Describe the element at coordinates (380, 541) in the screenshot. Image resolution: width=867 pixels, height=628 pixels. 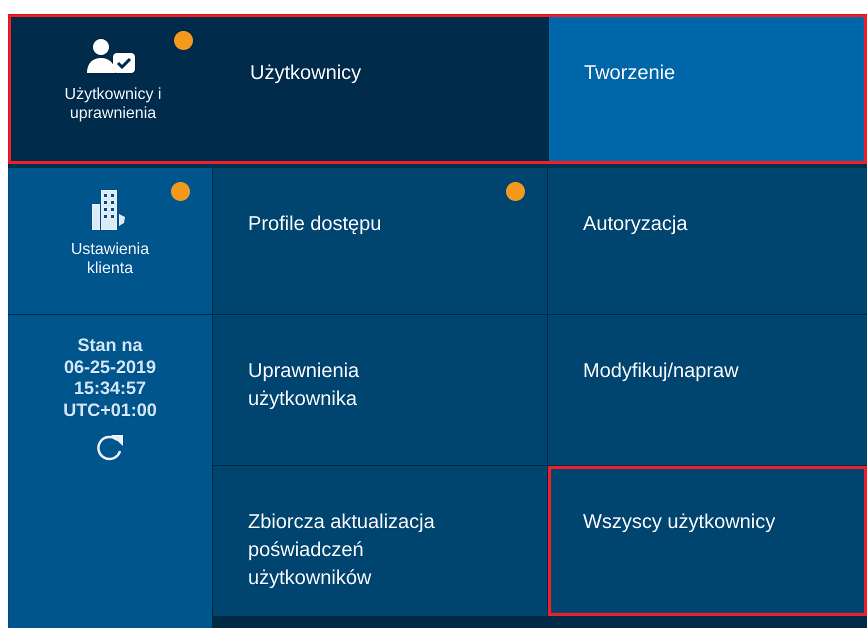
I see `menu-item: Zbiorcza aktualizacja poświadczeń użytkowników` at that location.